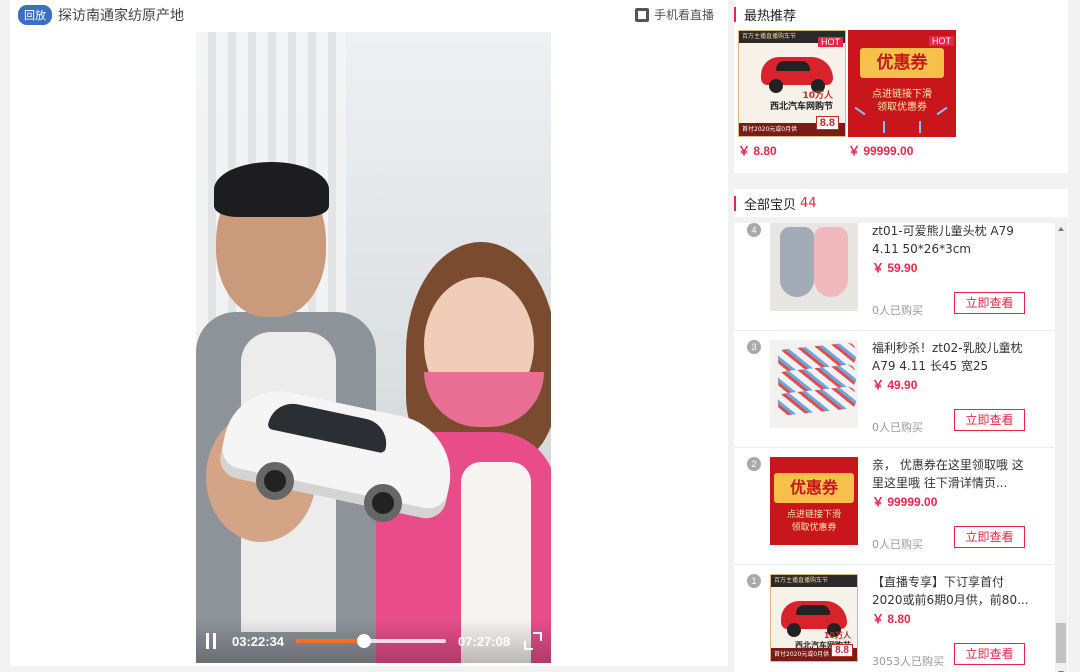  Describe the element at coordinates (801, 107) in the screenshot. I see `car-brand-line2: 西北汽车网购节` at that location.